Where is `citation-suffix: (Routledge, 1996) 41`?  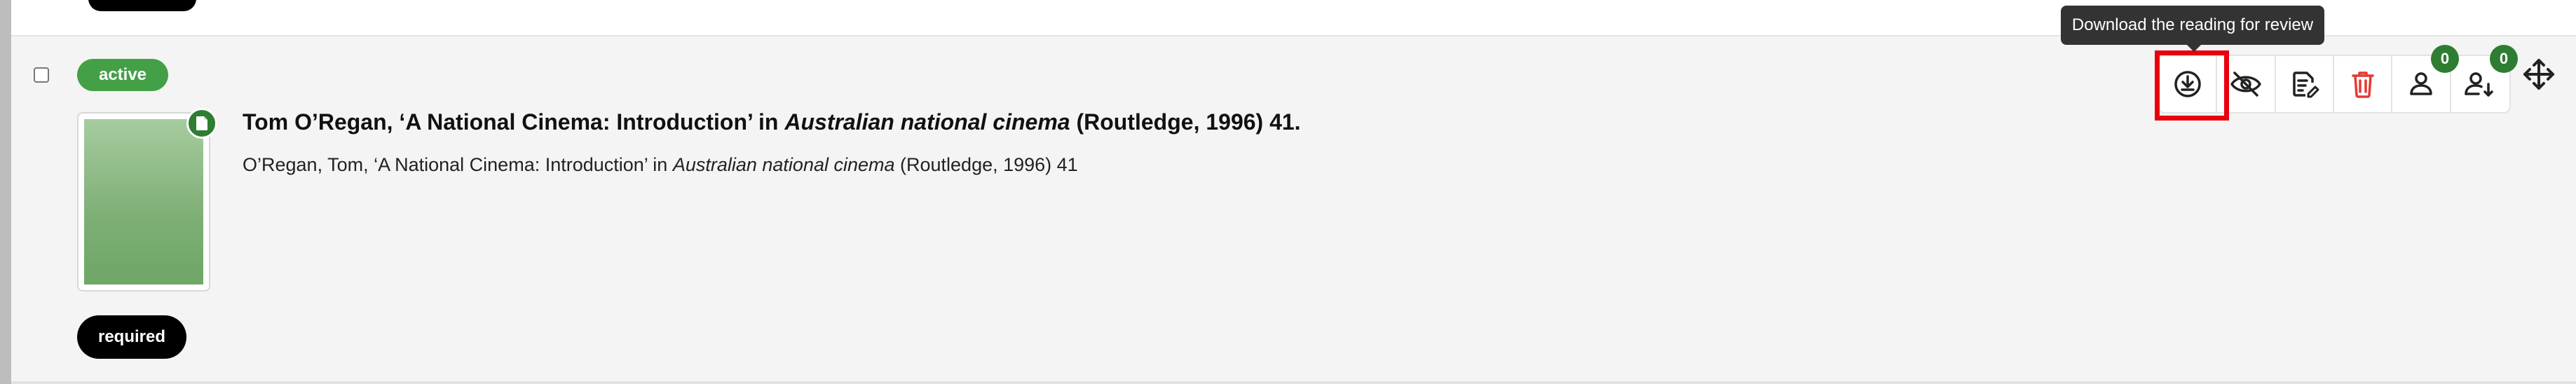
citation-suffix: (Routledge, 1996) 41 is located at coordinates (986, 164).